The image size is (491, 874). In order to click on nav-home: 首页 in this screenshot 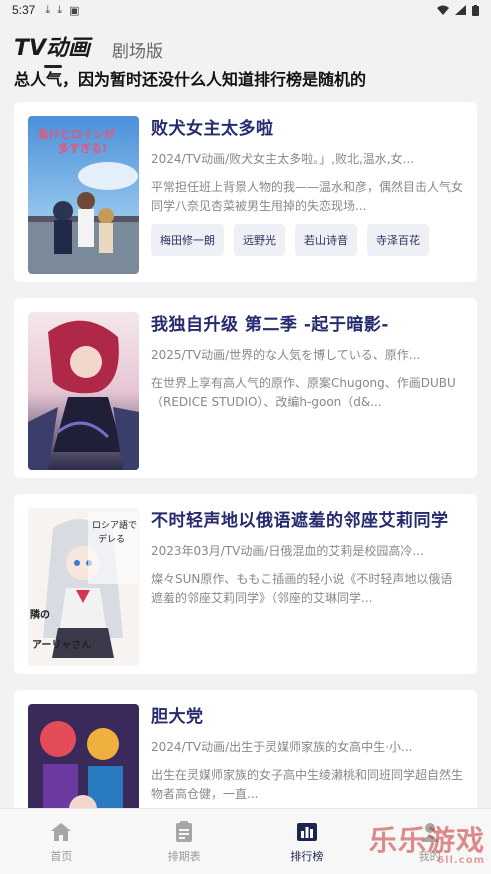, I will do `click(61, 842)`.